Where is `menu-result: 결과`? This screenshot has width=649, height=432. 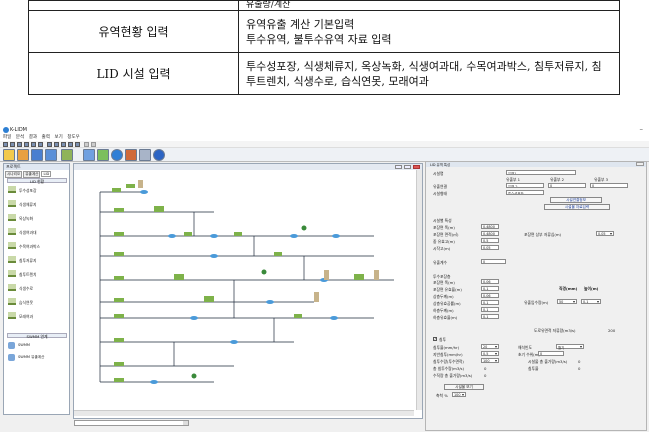 menu-result: 결과 is located at coordinates (33, 137).